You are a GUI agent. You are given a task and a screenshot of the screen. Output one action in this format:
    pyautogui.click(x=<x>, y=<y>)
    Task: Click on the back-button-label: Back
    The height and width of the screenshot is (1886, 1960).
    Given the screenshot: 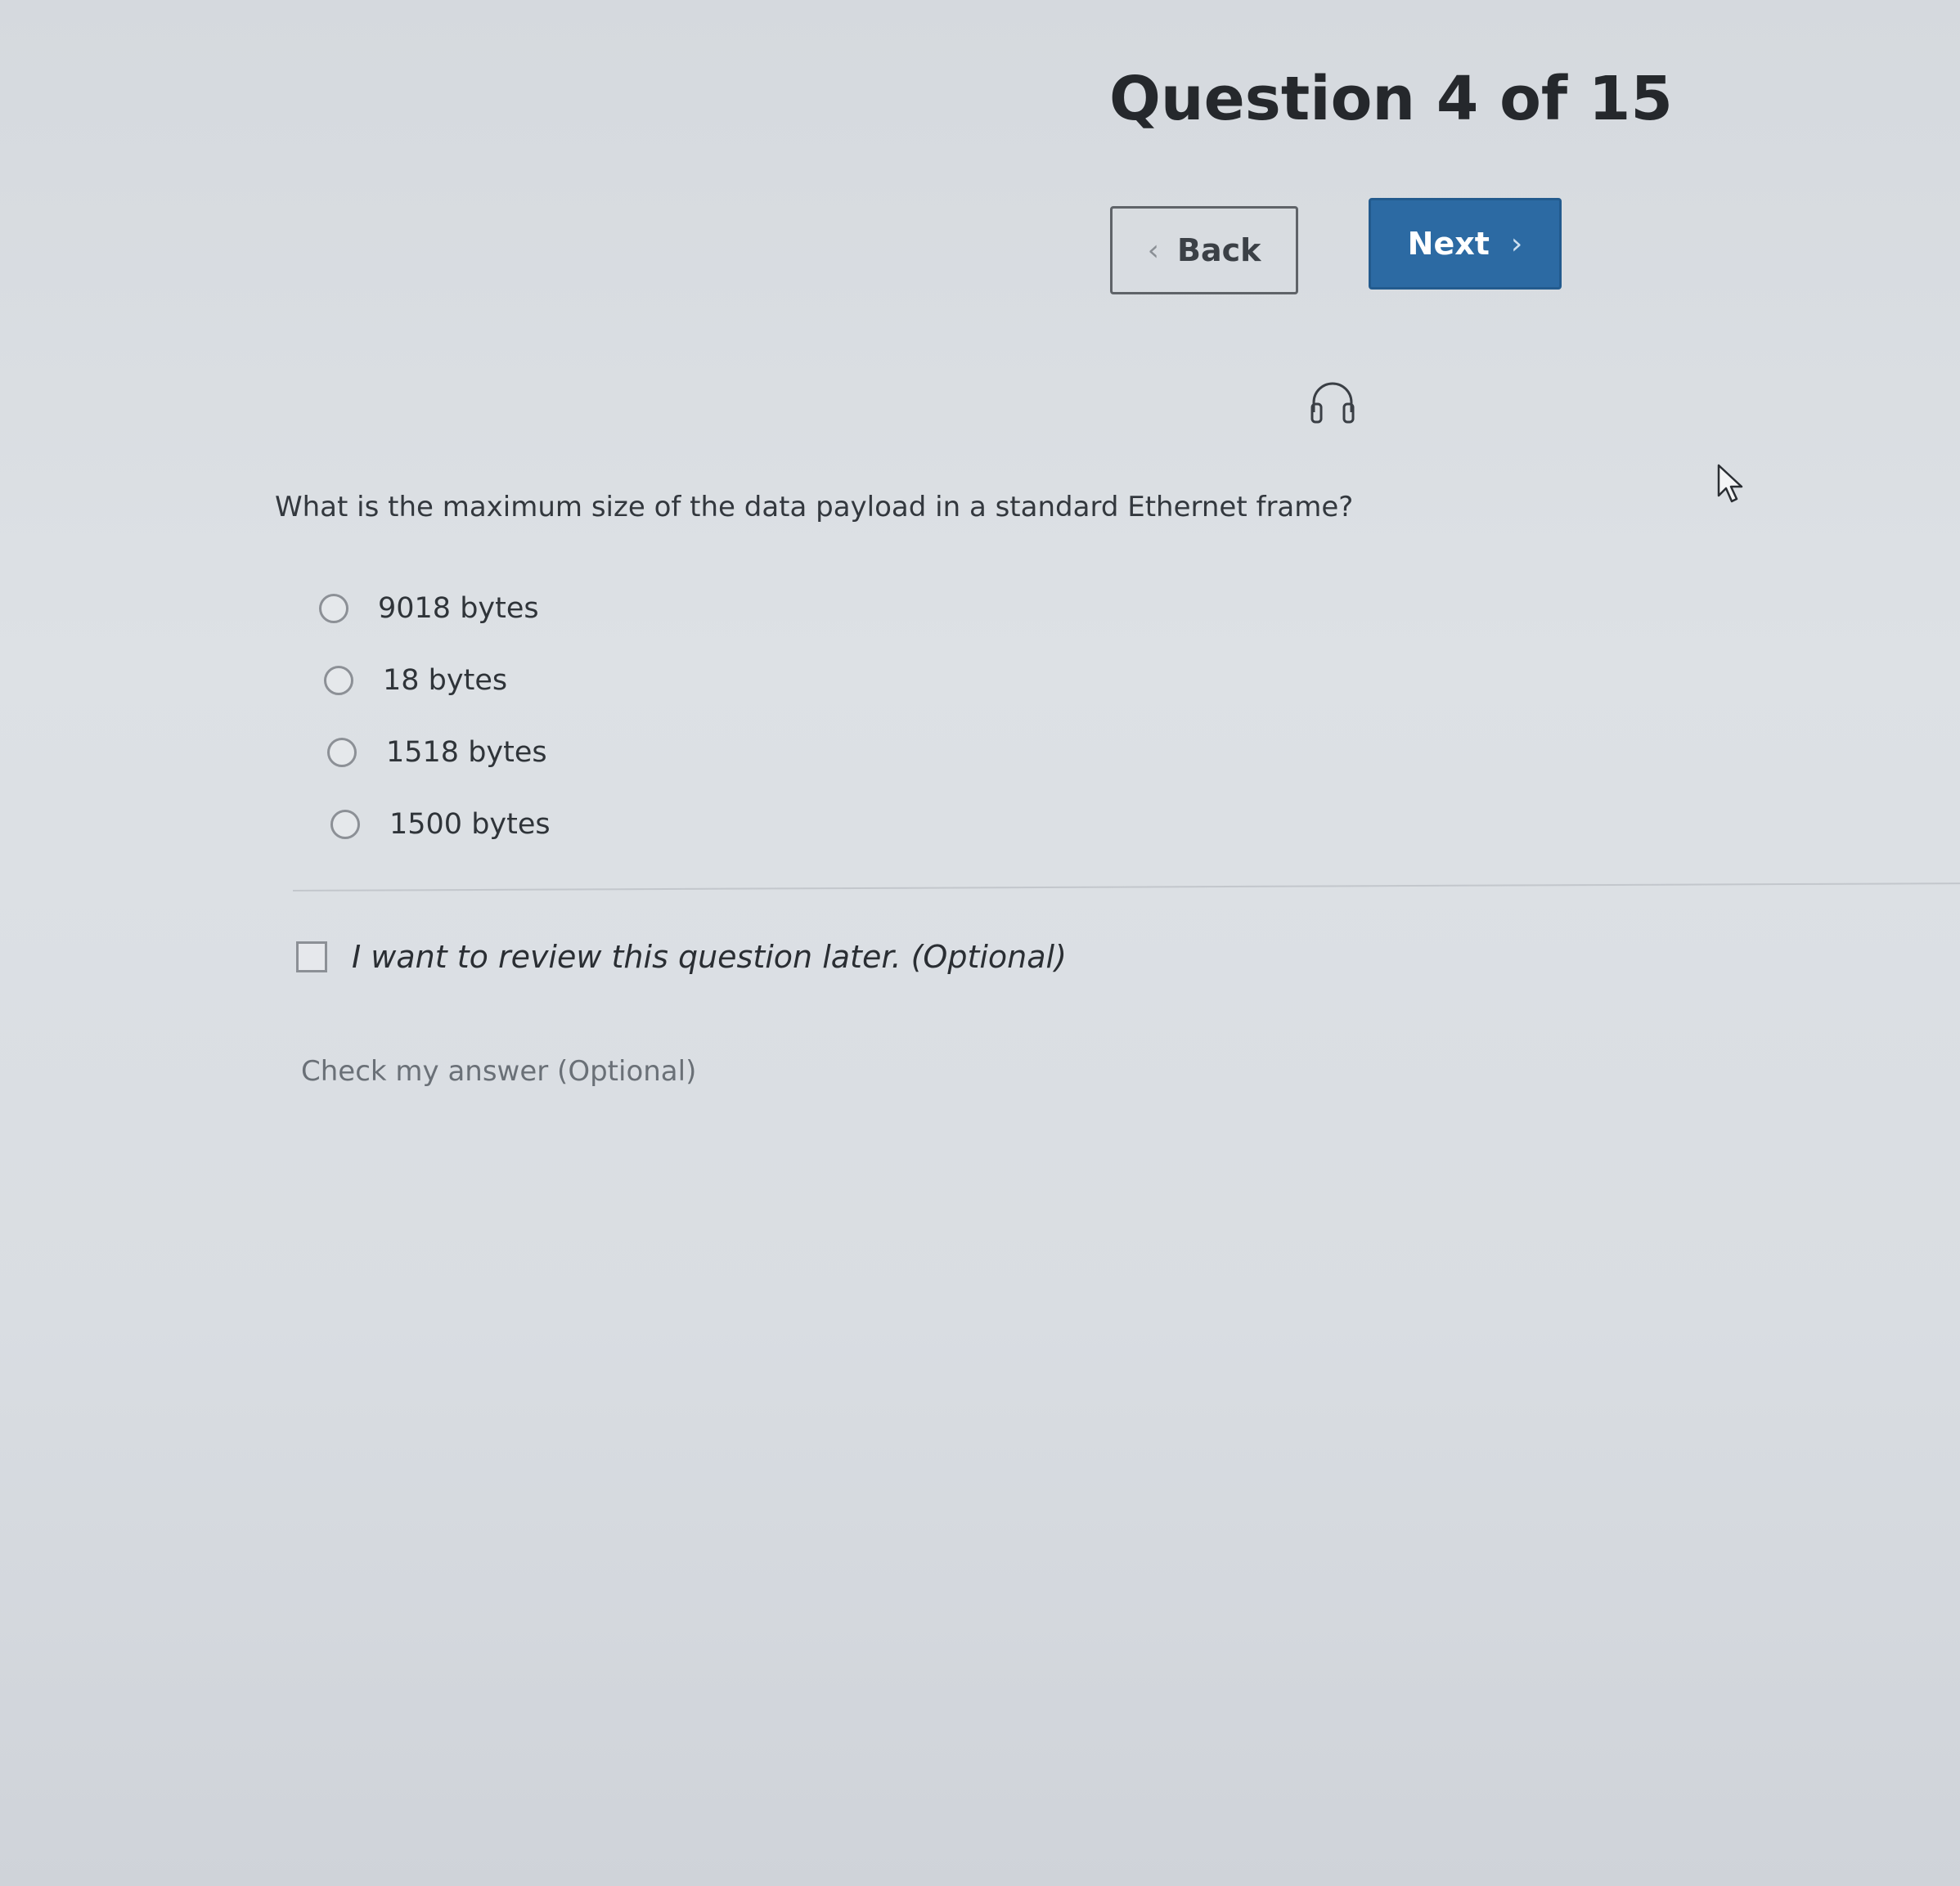 What is the action you would take?
    pyautogui.click(x=1219, y=250)
    